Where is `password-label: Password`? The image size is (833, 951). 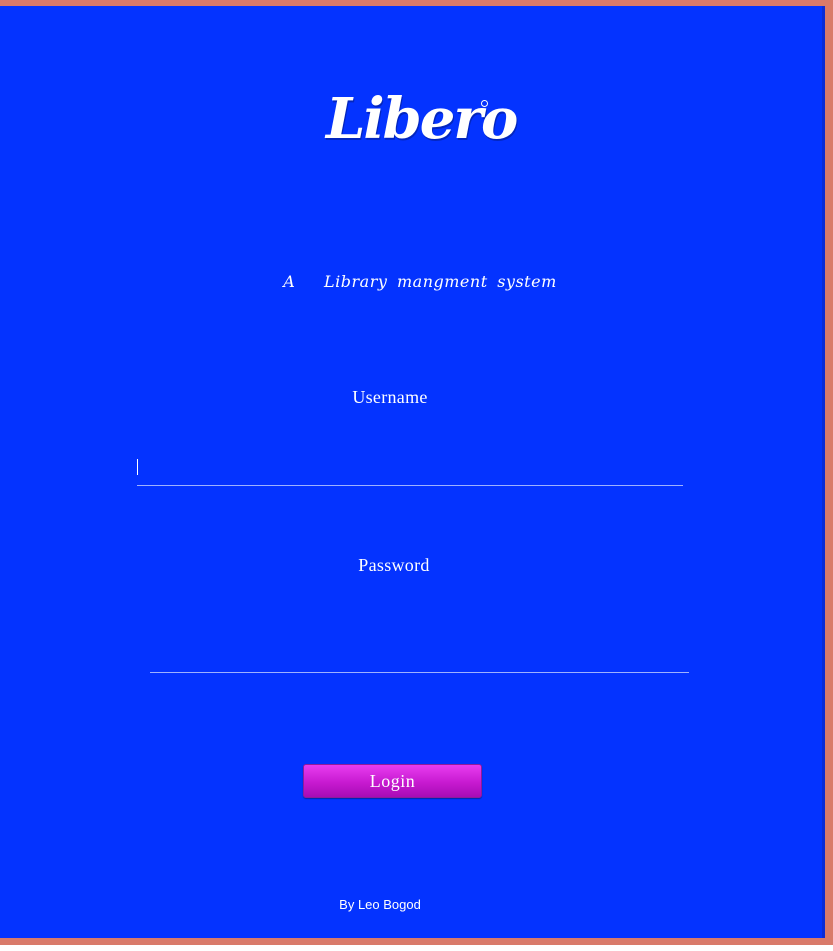
password-label: Password is located at coordinates (394, 565).